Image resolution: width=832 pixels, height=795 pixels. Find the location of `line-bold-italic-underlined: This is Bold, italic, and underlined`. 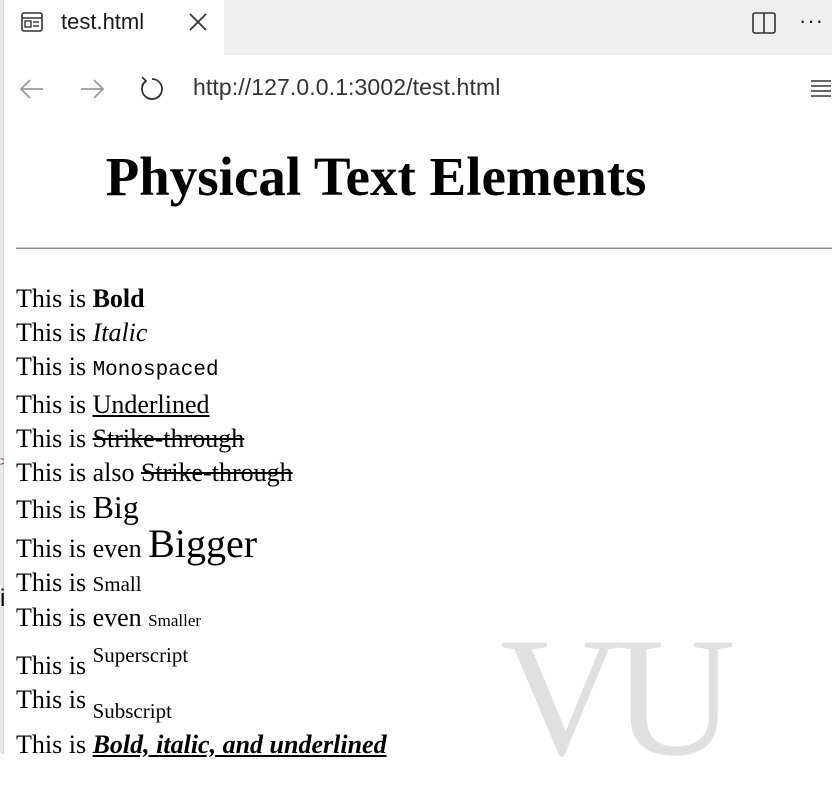

line-bold-italic-underlined: This is Bold, italic, and underlined is located at coordinates (201, 744).